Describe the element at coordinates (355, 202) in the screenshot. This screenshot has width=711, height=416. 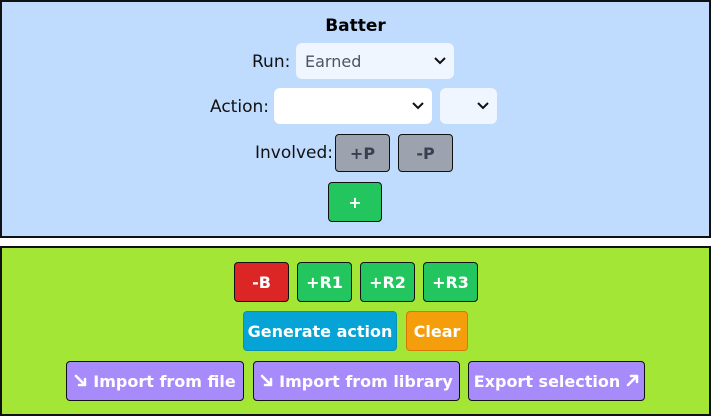
I see `add-action-button: +` at that location.